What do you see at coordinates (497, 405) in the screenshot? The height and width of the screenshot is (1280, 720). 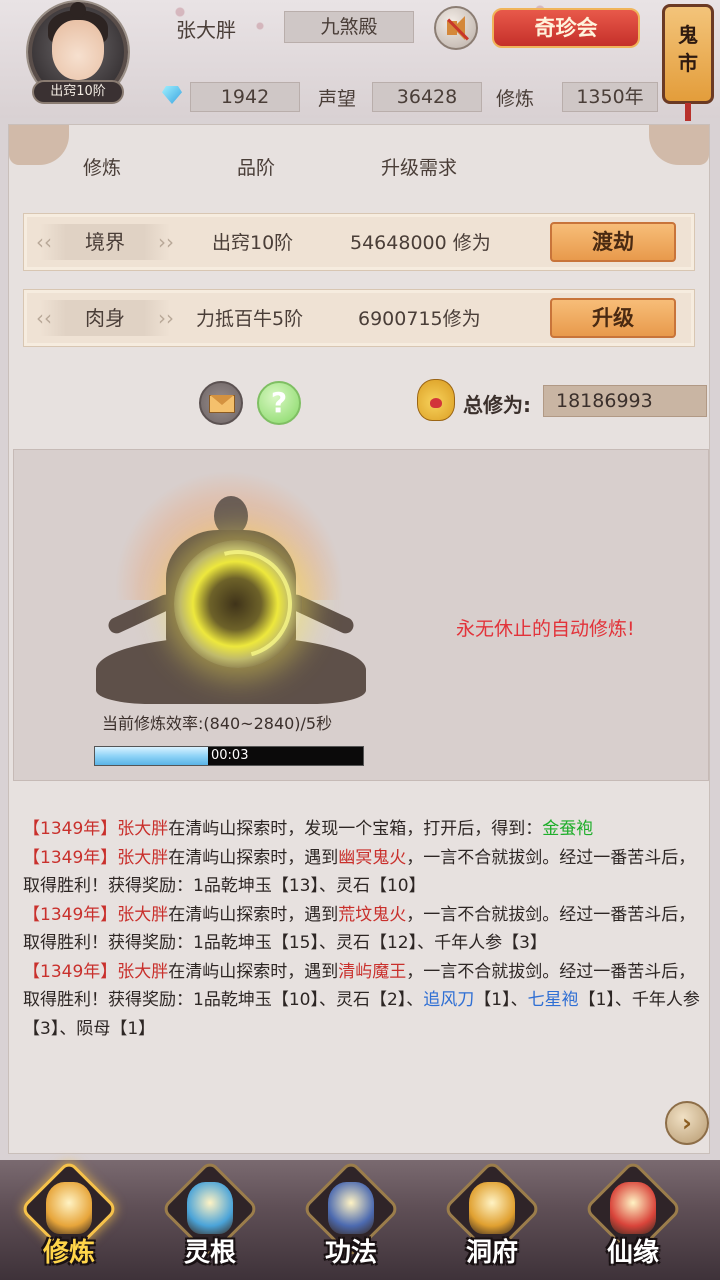 I see `total-cultivation-label: 总修为:` at bounding box center [497, 405].